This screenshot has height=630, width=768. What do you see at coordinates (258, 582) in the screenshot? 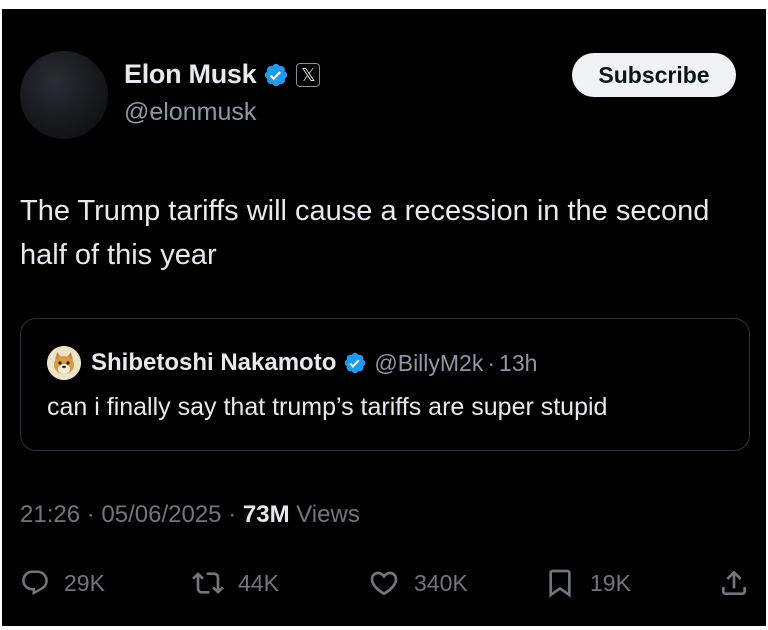
I see `repost-count: 44K` at bounding box center [258, 582].